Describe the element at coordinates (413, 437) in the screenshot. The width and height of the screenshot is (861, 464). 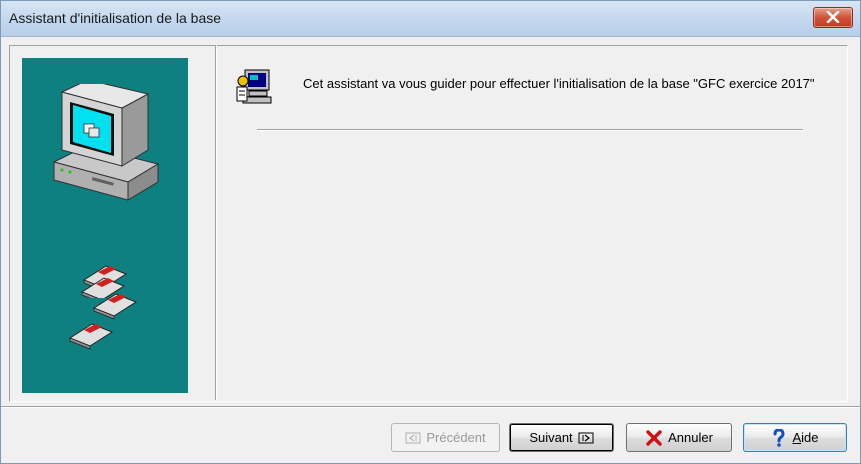
I see `previous-arrow-icon` at that location.